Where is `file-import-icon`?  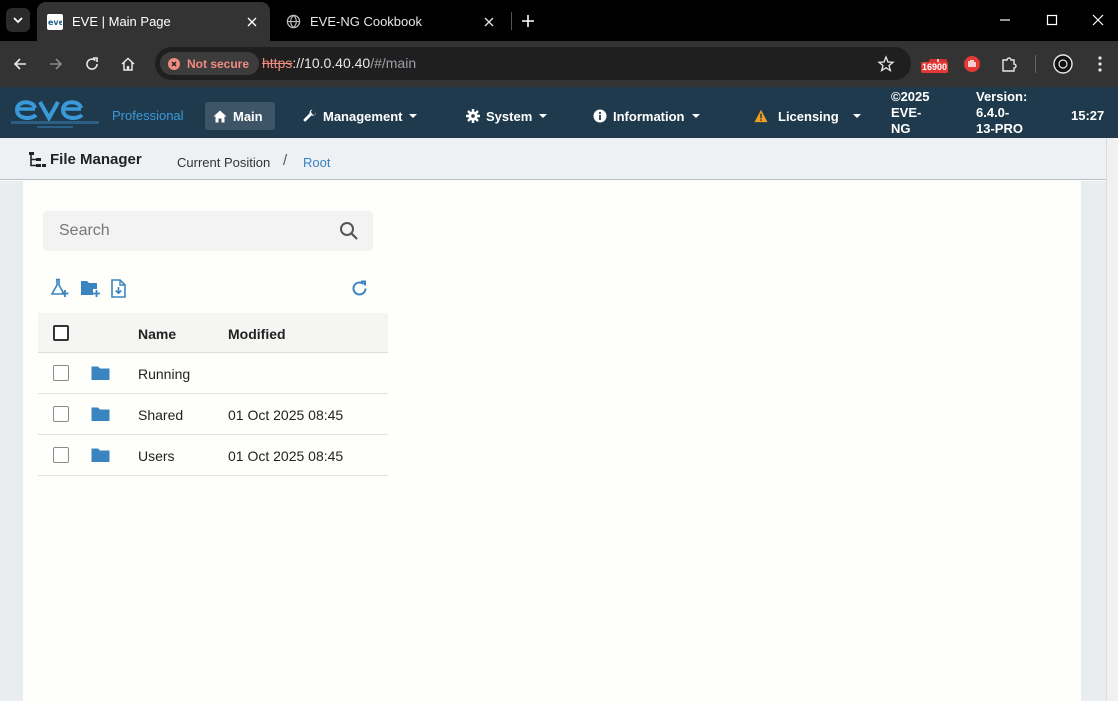 file-import-icon is located at coordinates (118, 288).